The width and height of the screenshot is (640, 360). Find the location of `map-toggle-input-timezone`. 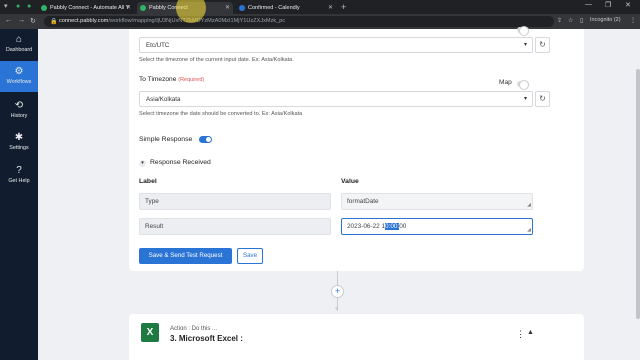

map-toggle-input-timezone is located at coordinates (523, 31).